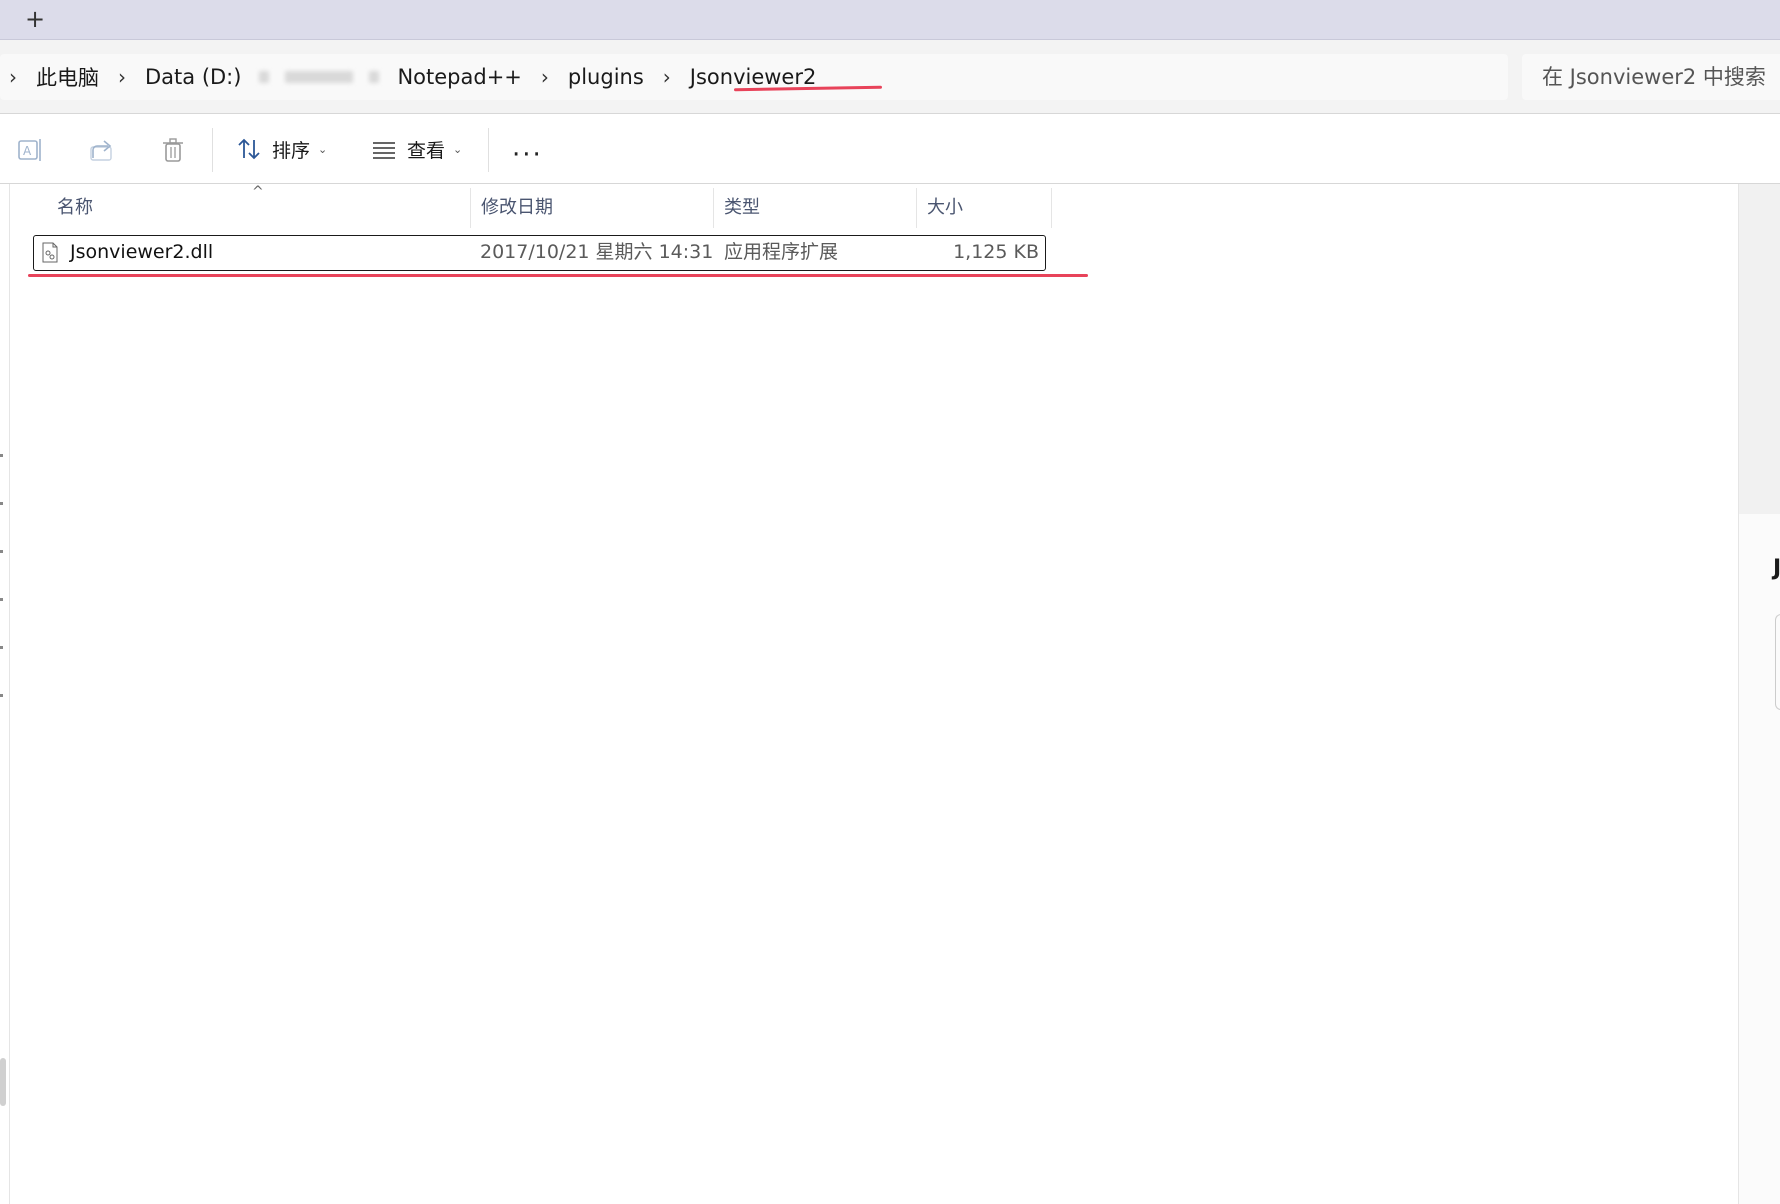 The image size is (1780, 1204). Describe the element at coordinates (426, 150) in the screenshot. I see `view-label: 查看` at that location.